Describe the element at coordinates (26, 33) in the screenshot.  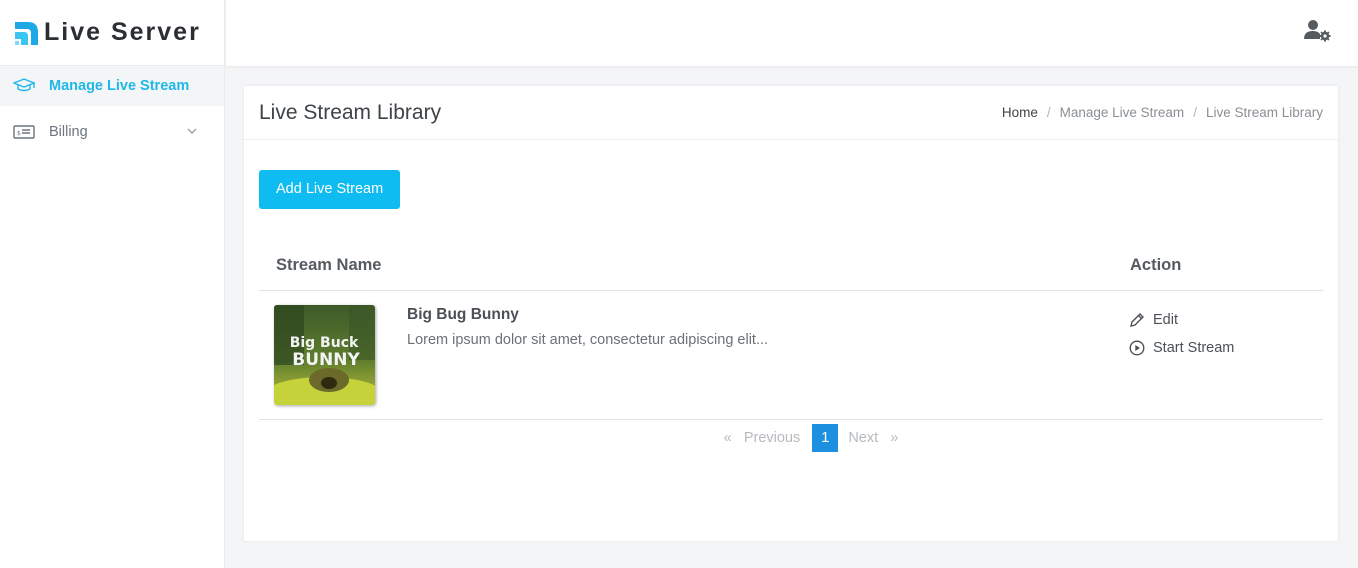
I see `brand-logo-icon` at that location.